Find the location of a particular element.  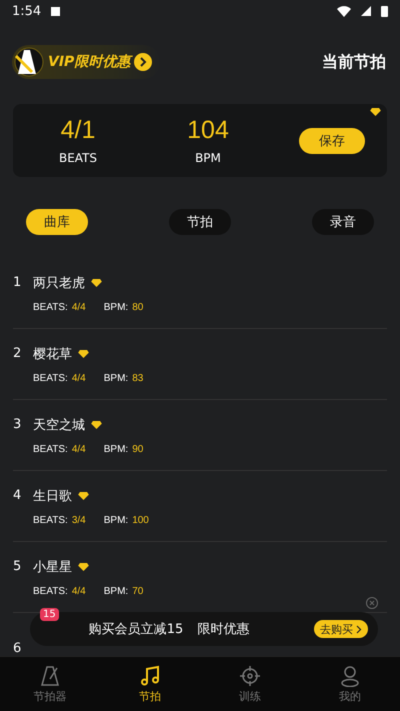

song-number: 2 is located at coordinates (17, 353).